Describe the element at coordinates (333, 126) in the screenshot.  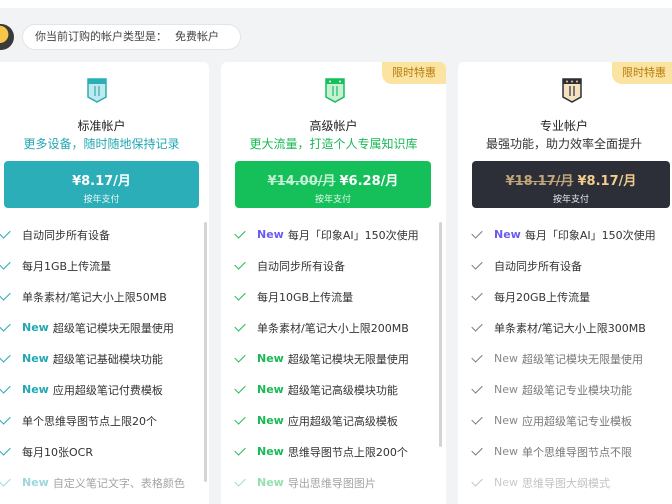
I see `advanced-plan-name: 高级帐户` at that location.